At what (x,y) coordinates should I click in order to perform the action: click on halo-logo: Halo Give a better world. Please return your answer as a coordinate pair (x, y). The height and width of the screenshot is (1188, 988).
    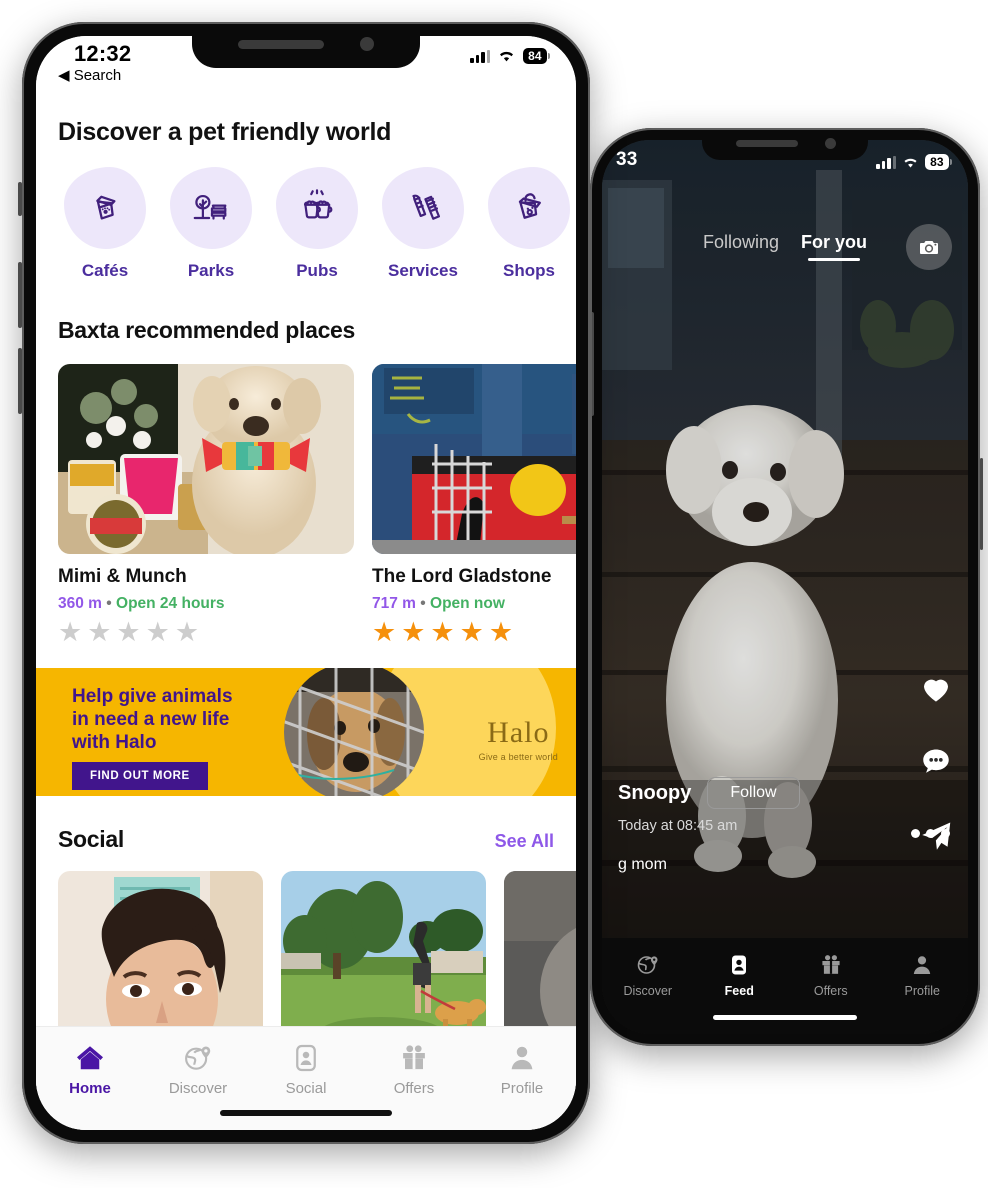
    Looking at the image, I should click on (518, 739).